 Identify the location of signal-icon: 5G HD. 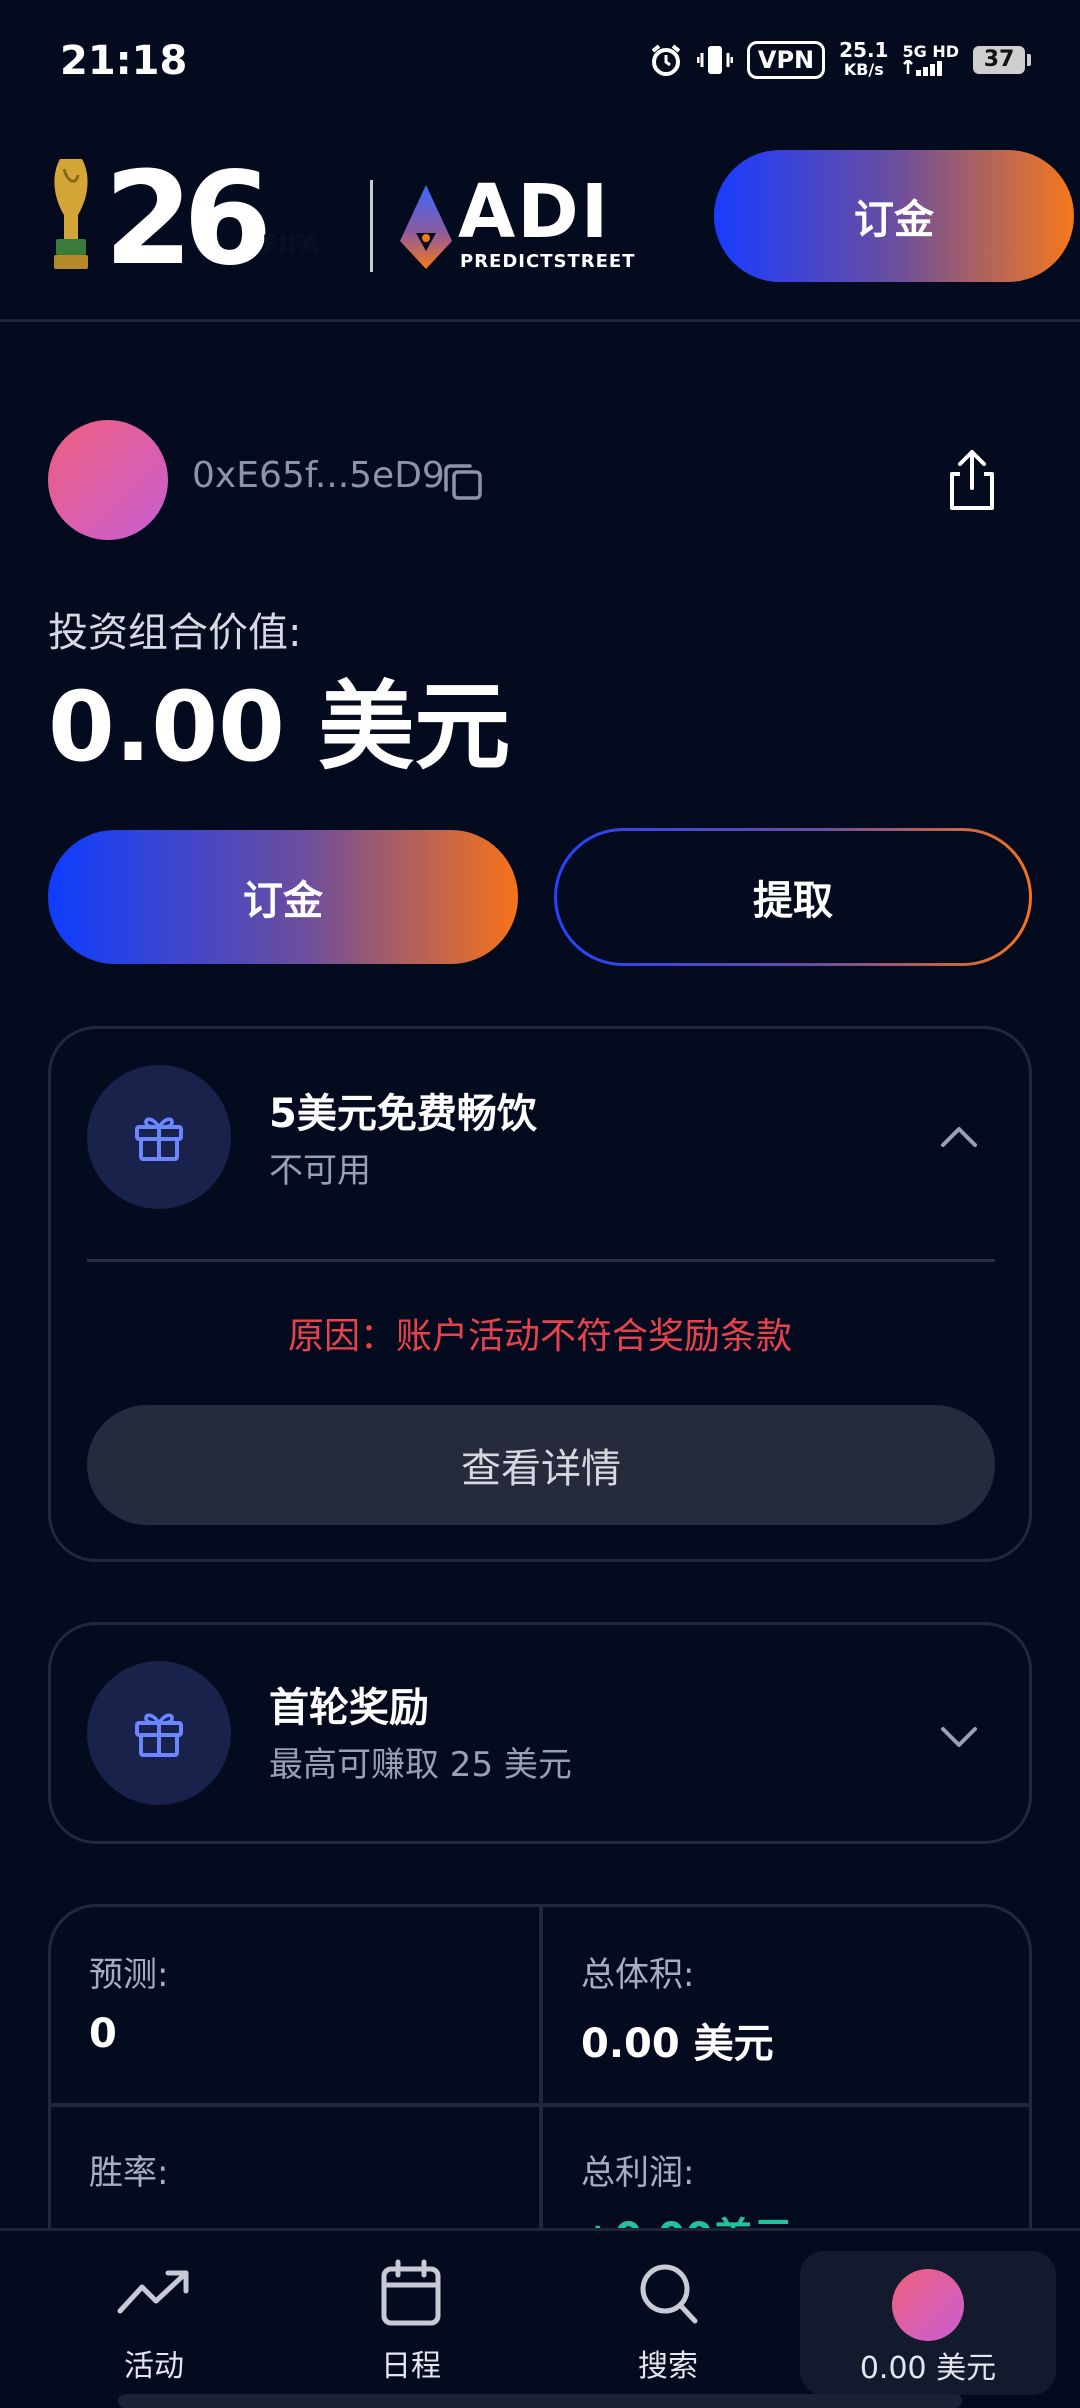
(930, 60).